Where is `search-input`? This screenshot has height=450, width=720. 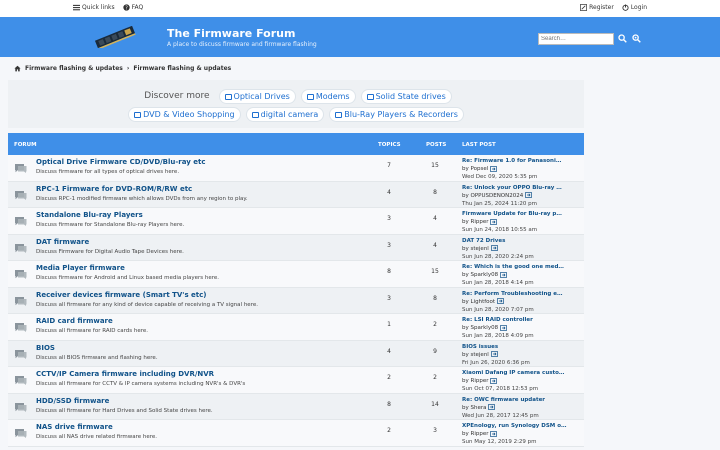 search-input is located at coordinates (576, 39).